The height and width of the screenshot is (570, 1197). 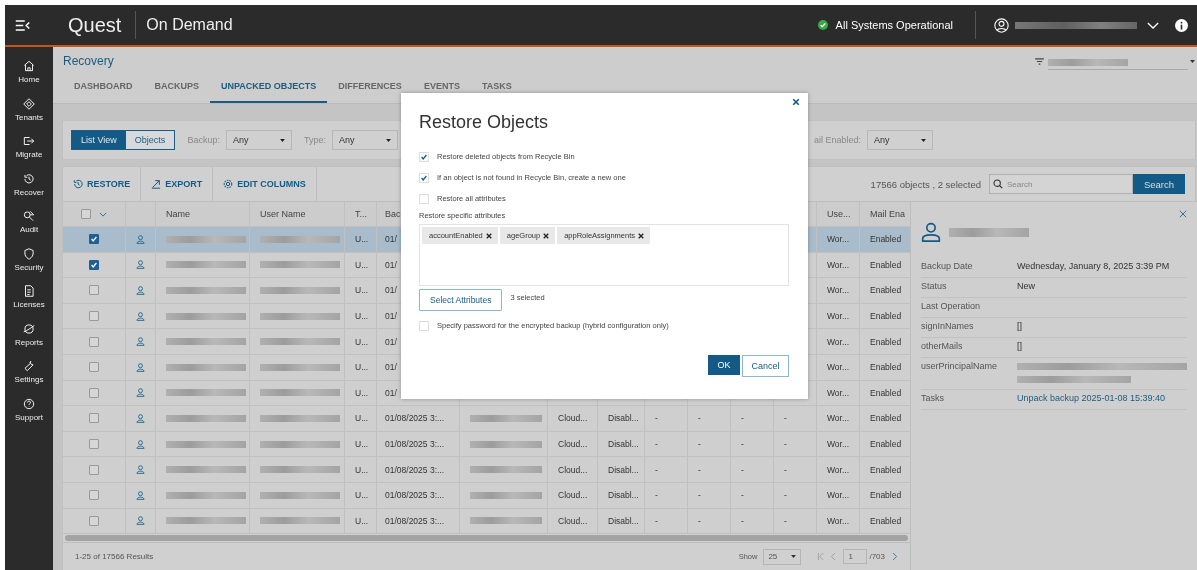 I want to click on field-label: Backup Date, so click(x=947, y=266).